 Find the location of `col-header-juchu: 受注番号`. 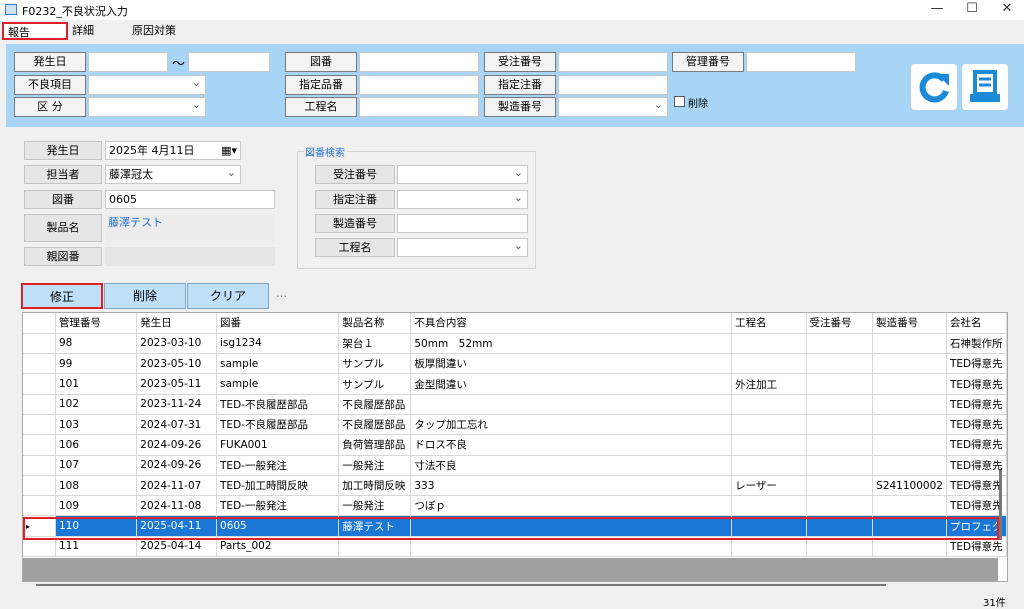

col-header-juchu: 受注番号 is located at coordinates (840, 323).